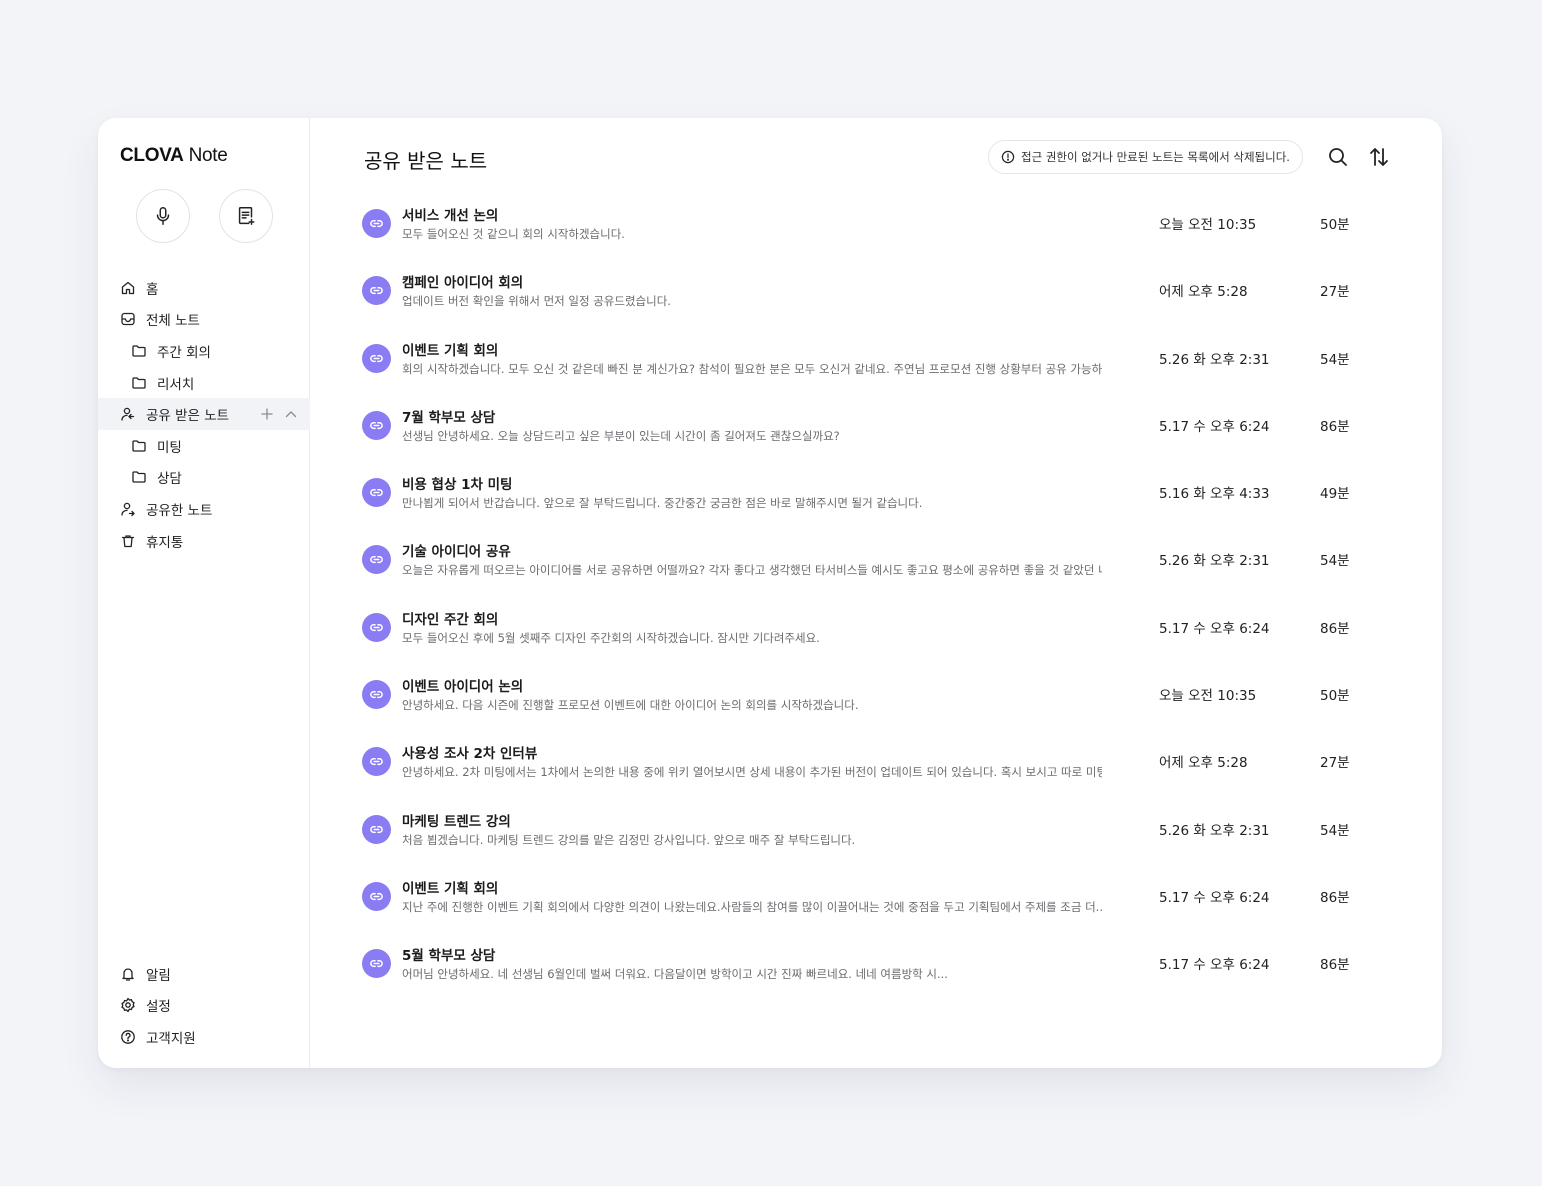  What do you see at coordinates (204, 541) in the screenshot?
I see `sidebar-item-trash: 휴지통` at bounding box center [204, 541].